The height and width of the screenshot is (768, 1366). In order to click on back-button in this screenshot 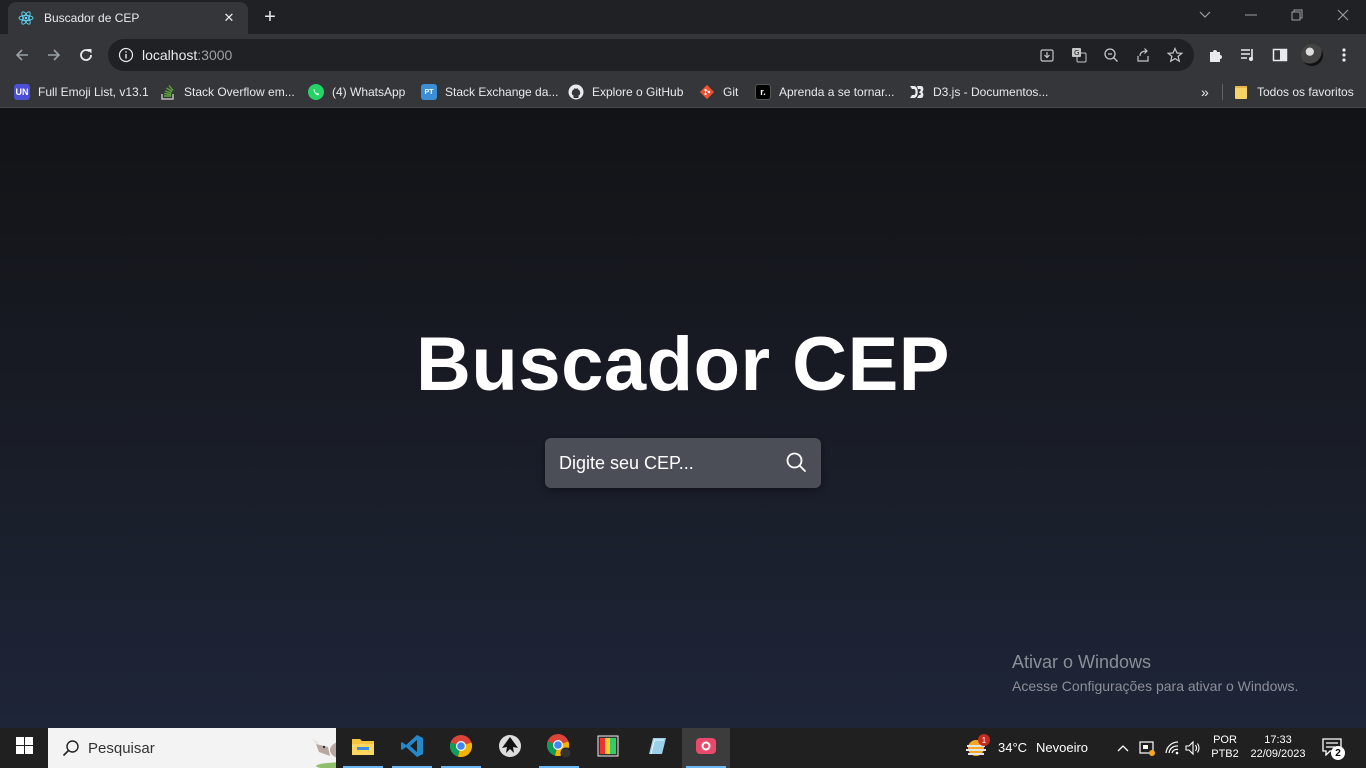, I will do `click(22, 55)`.